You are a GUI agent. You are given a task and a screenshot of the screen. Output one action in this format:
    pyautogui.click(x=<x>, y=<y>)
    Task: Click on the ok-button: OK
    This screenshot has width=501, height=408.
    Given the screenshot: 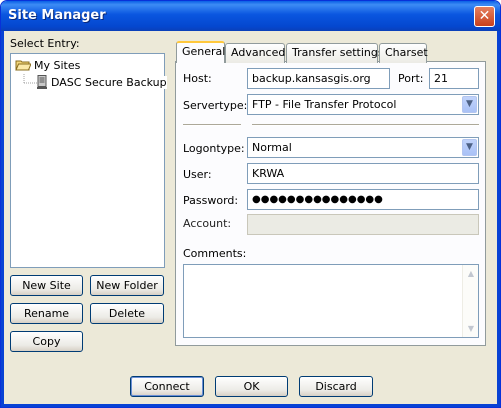 What is the action you would take?
    pyautogui.click(x=251, y=386)
    